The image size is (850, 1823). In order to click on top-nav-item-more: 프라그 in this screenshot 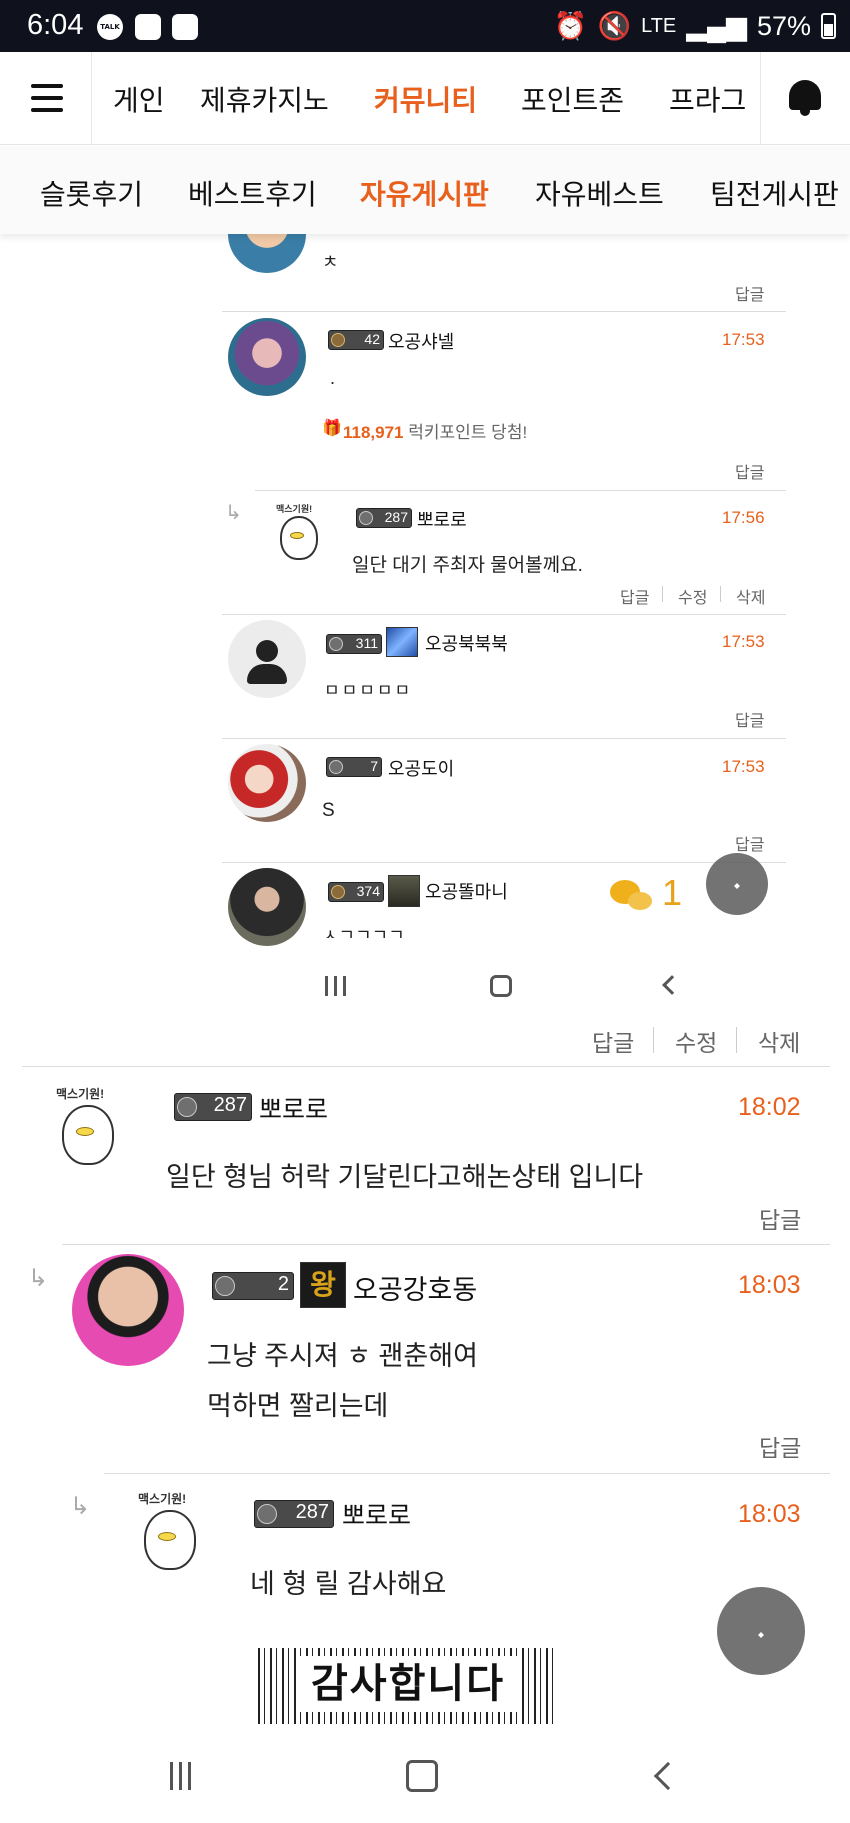, I will do `click(707, 99)`.